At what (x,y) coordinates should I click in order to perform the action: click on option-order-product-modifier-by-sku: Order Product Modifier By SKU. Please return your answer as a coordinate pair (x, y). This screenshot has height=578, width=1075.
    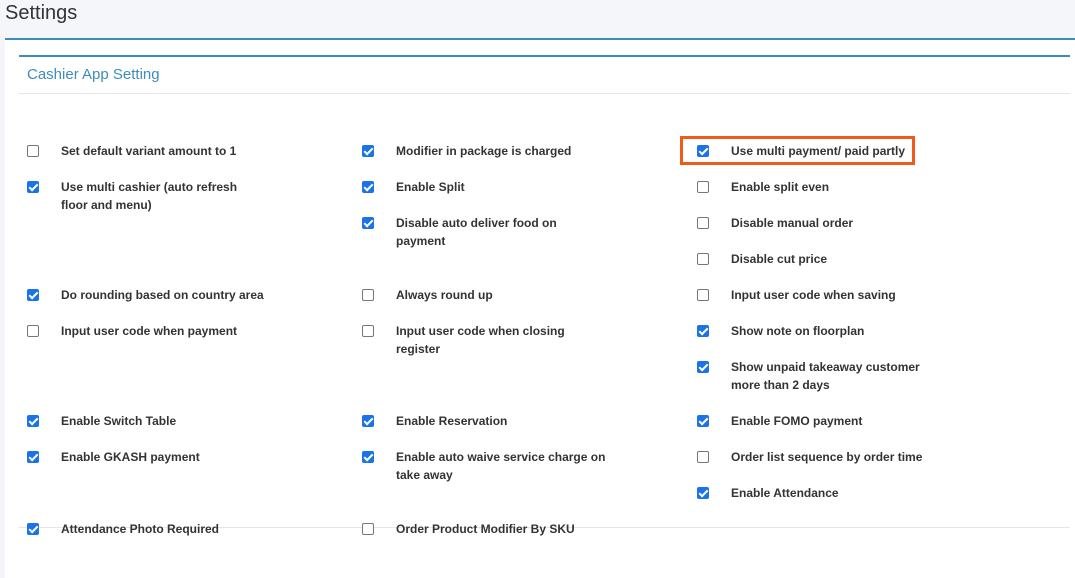
    Looking at the image, I should click on (512, 529).